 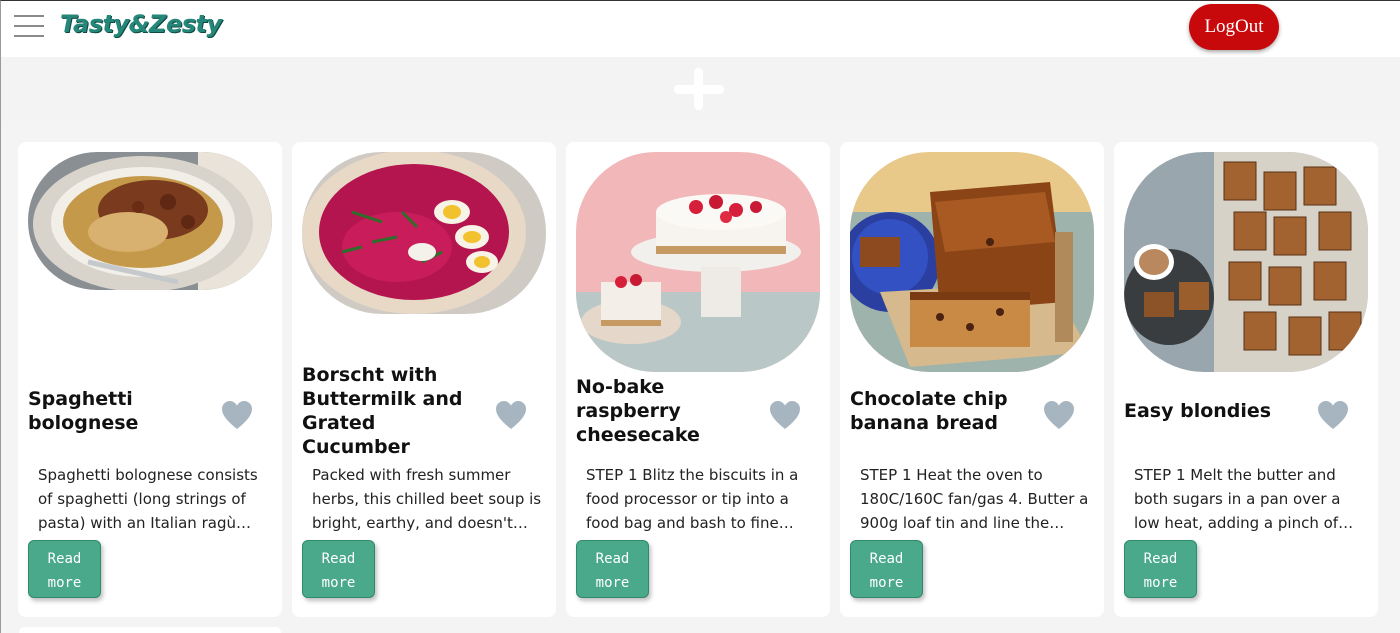 What do you see at coordinates (638, 411) in the screenshot?
I see `recipe-title: No-bake raspberry cheesecake` at bounding box center [638, 411].